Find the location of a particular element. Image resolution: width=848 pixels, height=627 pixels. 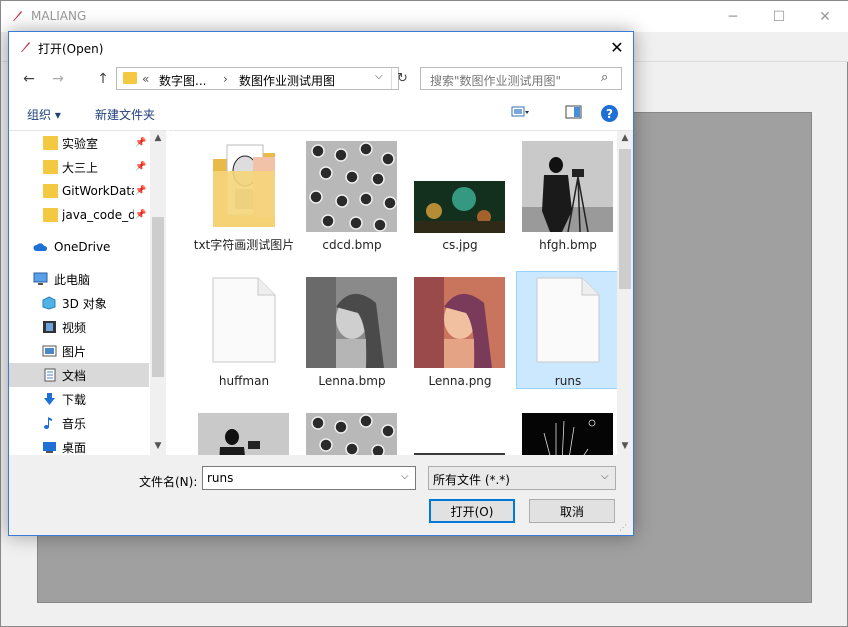

sidebar-item-label: 大三上 is located at coordinates (80, 167).